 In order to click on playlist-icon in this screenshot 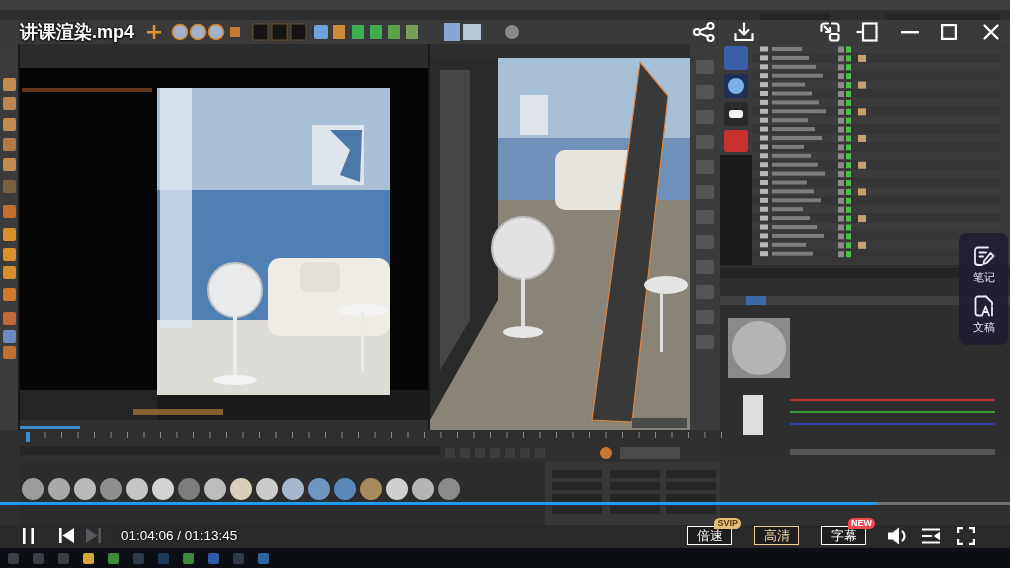, I will do `click(931, 535)`.